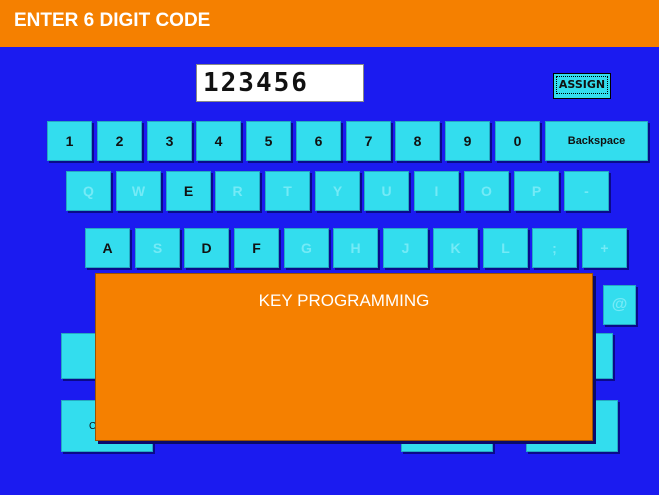  Describe the element at coordinates (88, 191) in the screenshot. I see `key-q: Q` at that location.